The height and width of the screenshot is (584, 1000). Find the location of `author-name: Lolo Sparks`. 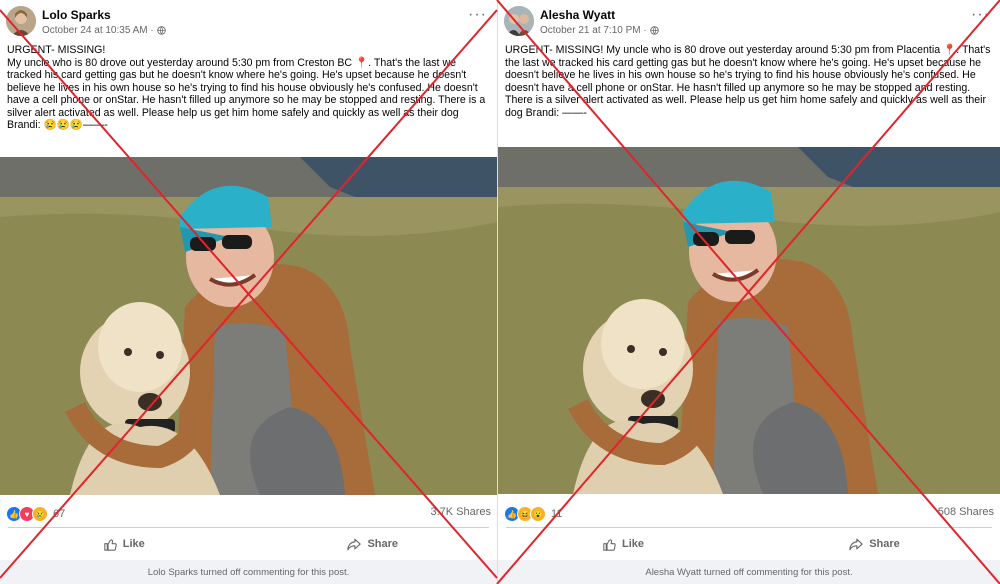

author-name: Lolo Sparks is located at coordinates (76, 15).